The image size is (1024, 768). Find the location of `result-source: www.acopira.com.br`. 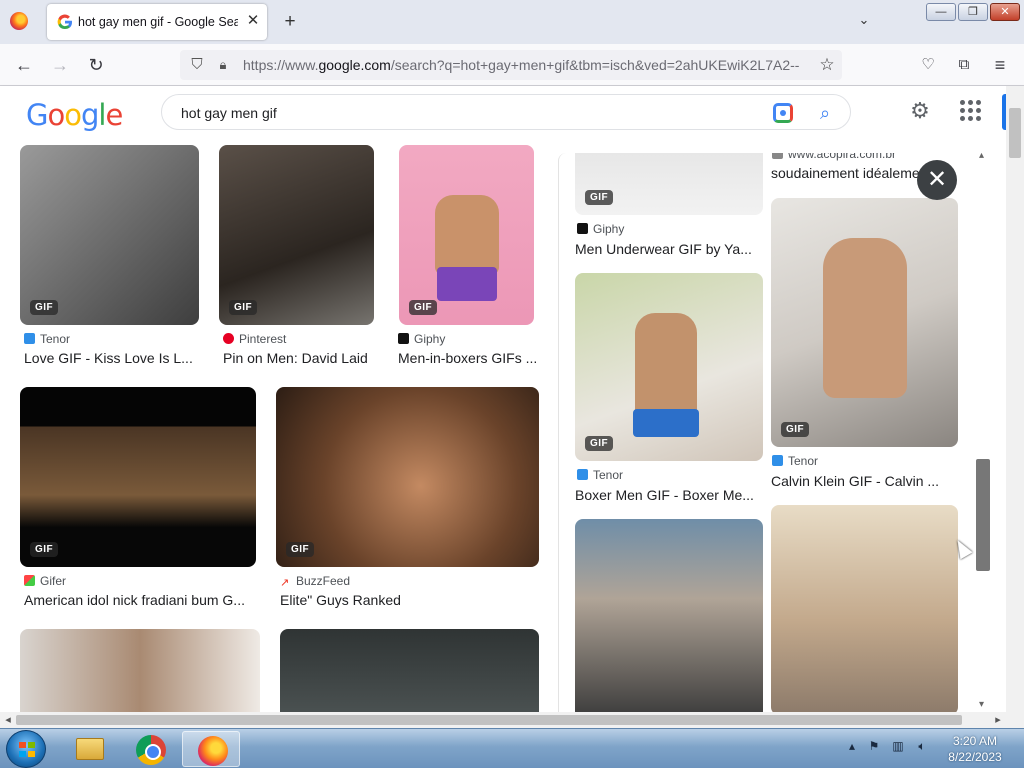

result-source: www.acopira.com.br is located at coordinates (834, 157).